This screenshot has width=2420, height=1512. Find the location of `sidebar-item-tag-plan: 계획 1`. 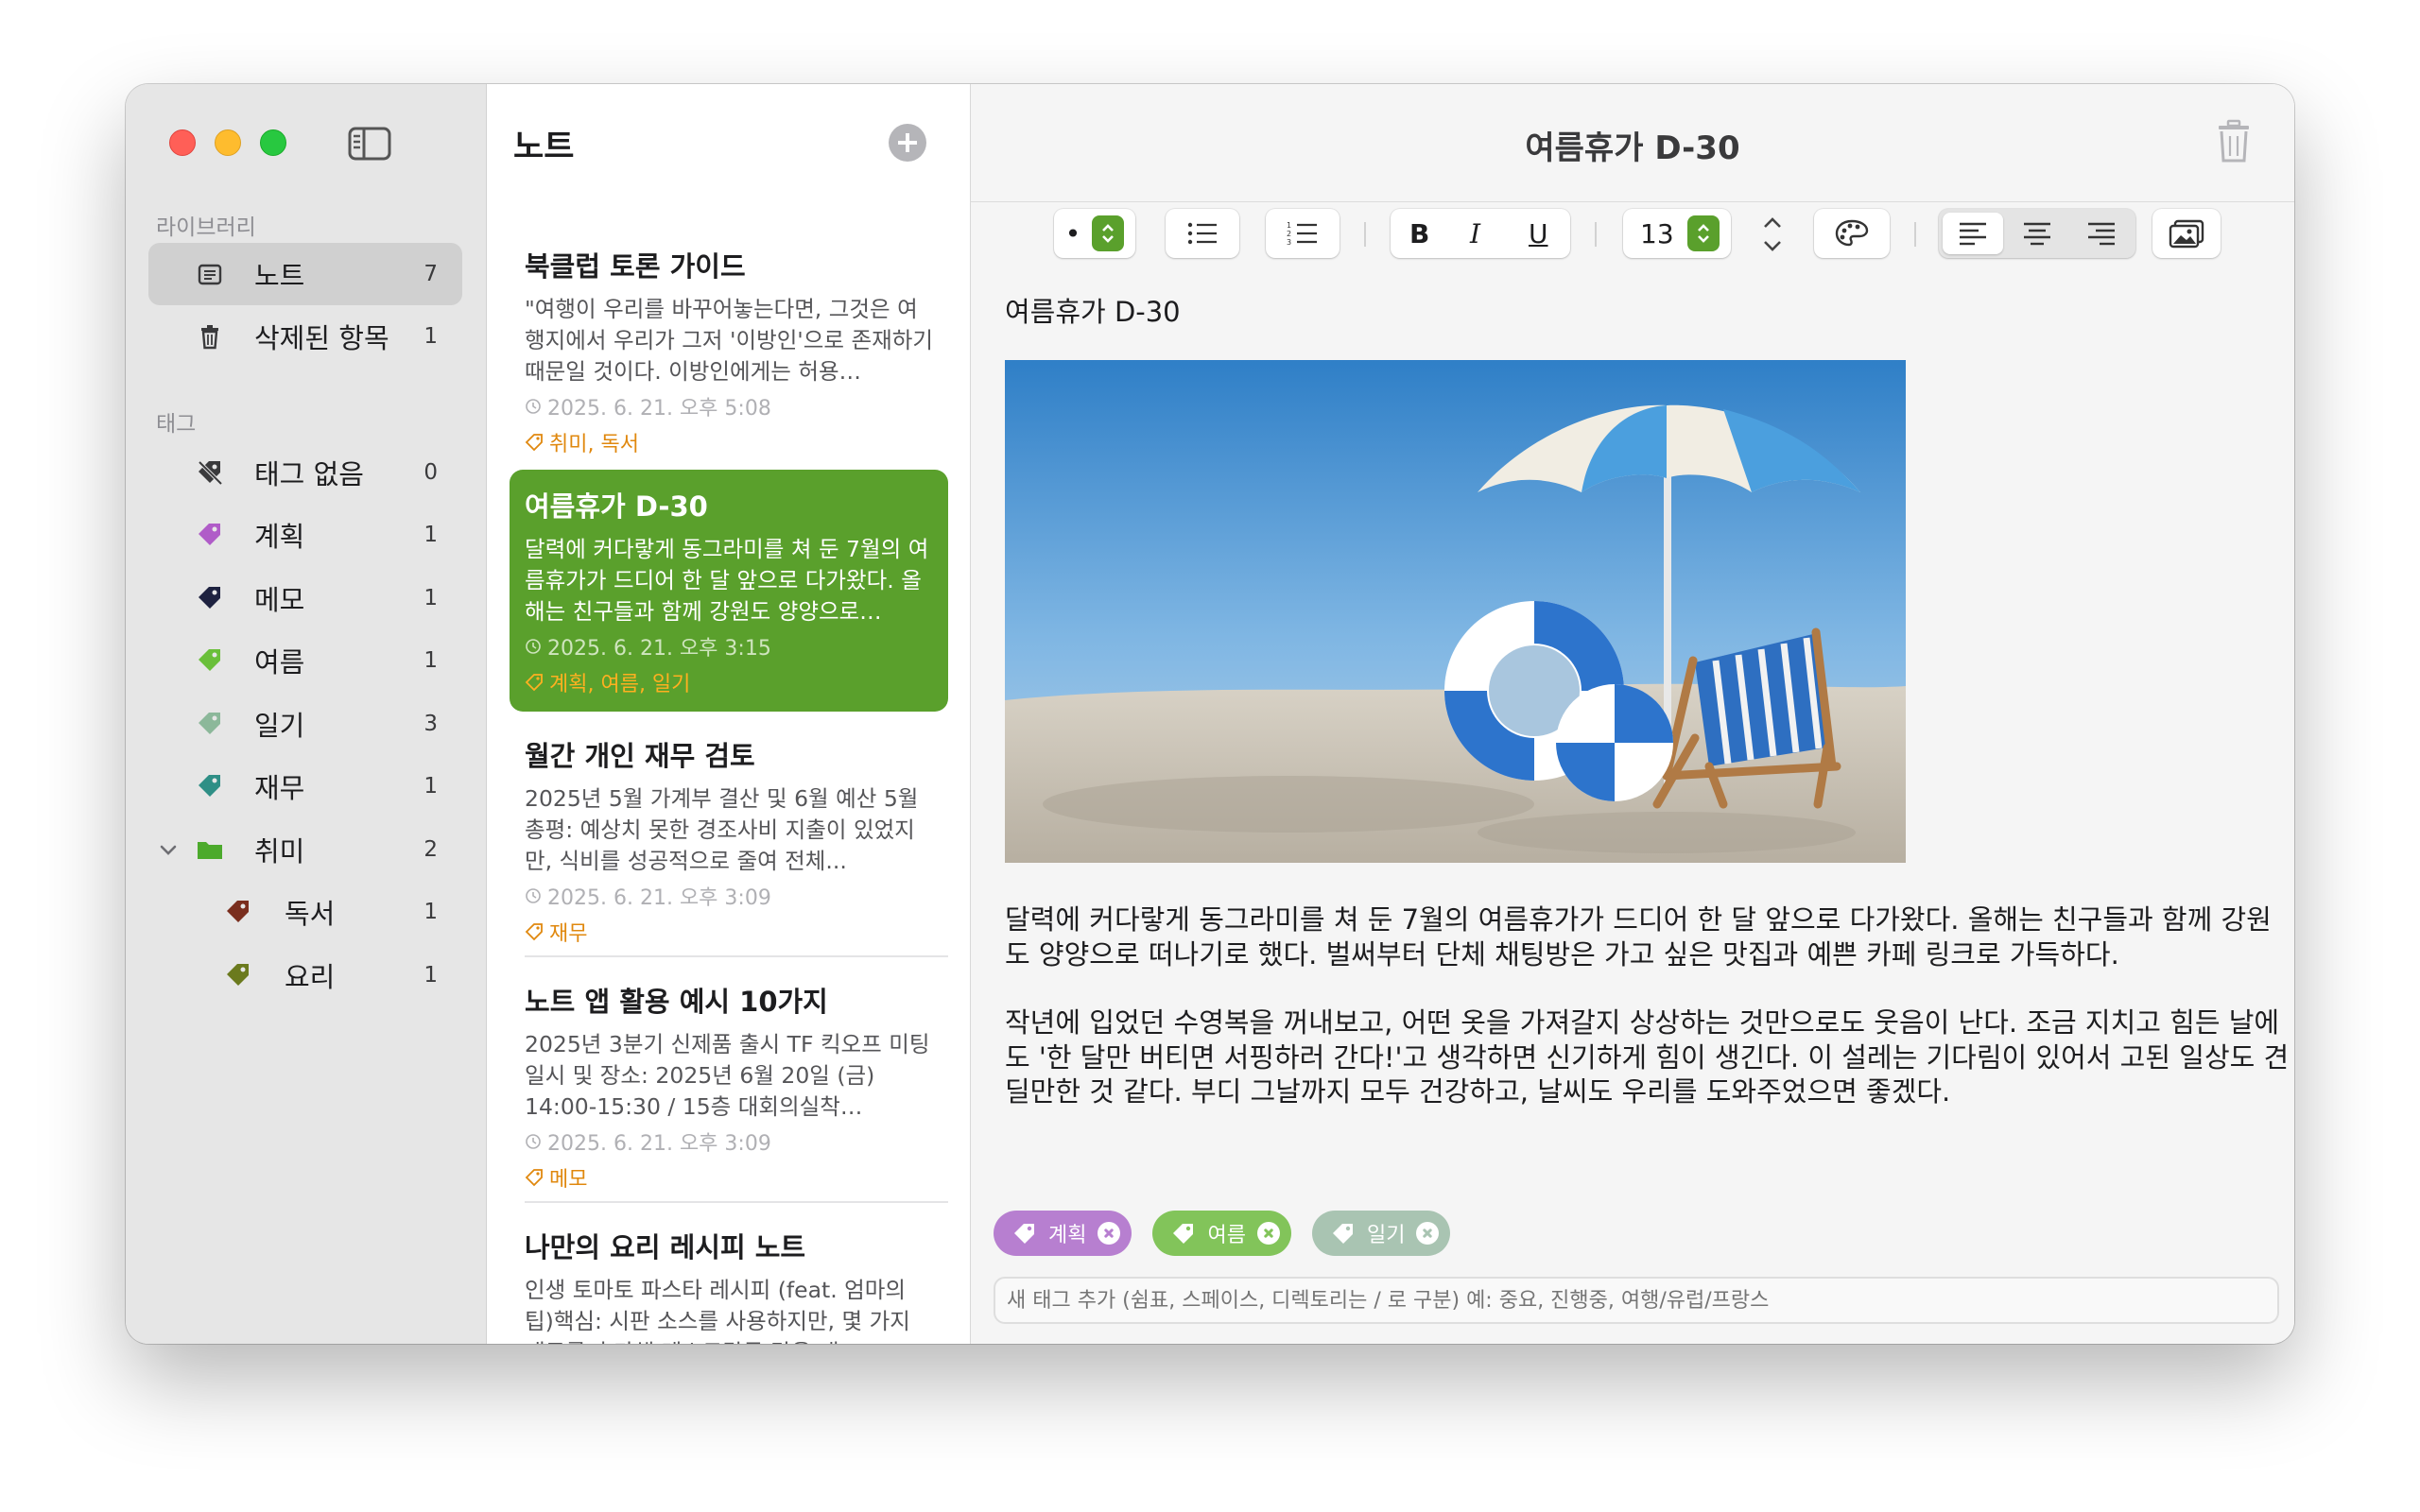

sidebar-item-tag-plan: 계획 1 is located at coordinates (305, 535).